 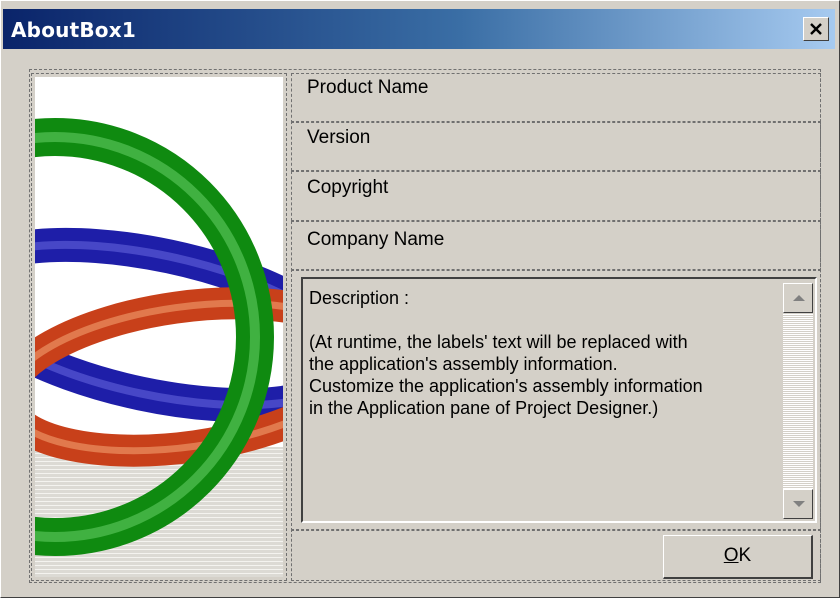 I want to click on ok-button-mnemonic: O, so click(x=731, y=555).